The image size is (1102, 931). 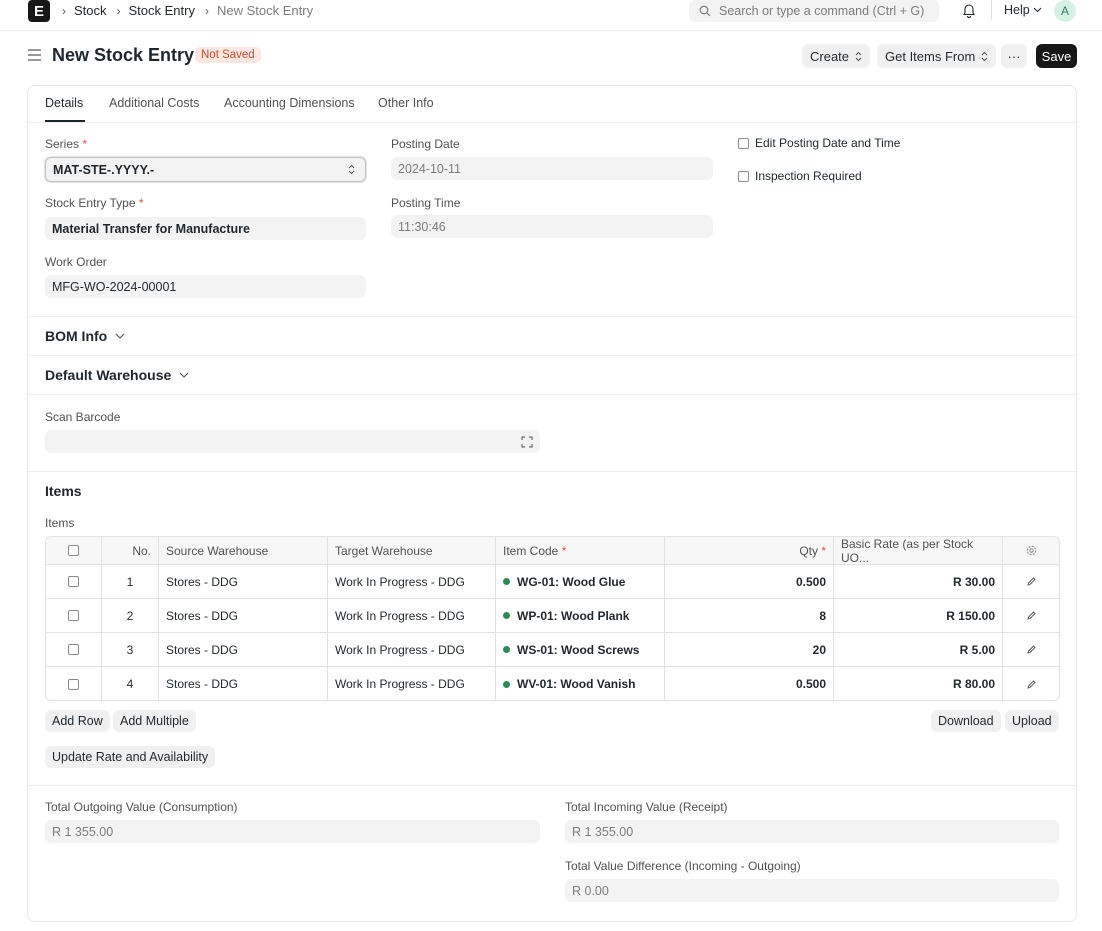 I want to click on create-button: Create, so click(x=836, y=56).